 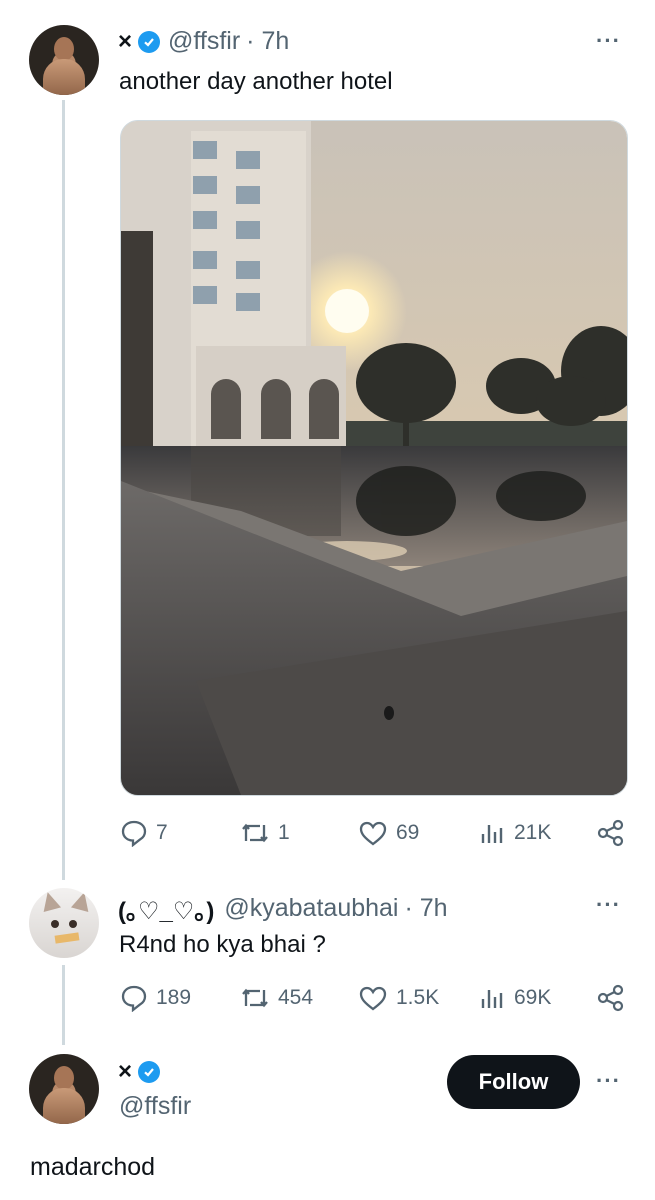 I want to click on reply-button: 189, so click(x=155, y=998).